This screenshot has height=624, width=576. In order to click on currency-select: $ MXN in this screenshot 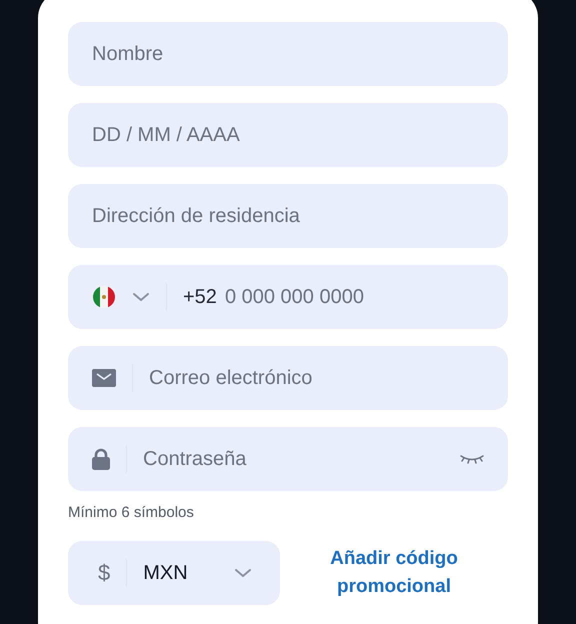, I will do `click(174, 572)`.